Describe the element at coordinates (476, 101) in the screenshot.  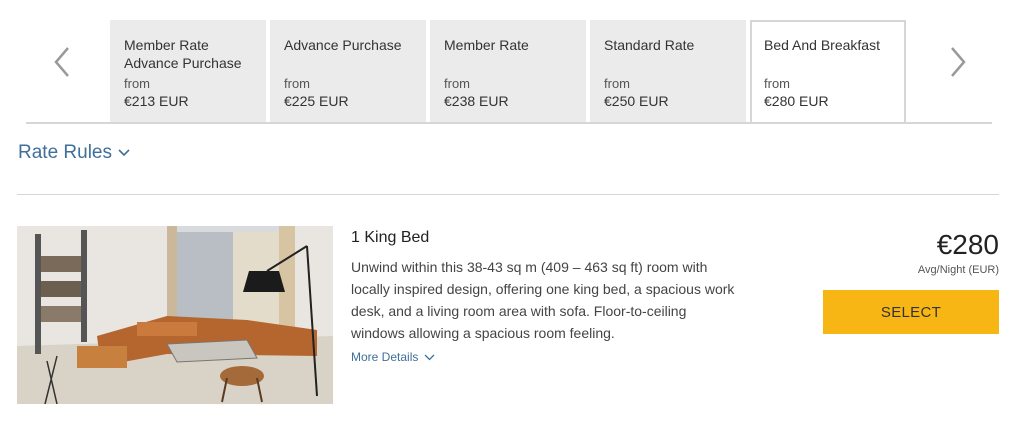
I see `tab-price: €238 EUR` at that location.